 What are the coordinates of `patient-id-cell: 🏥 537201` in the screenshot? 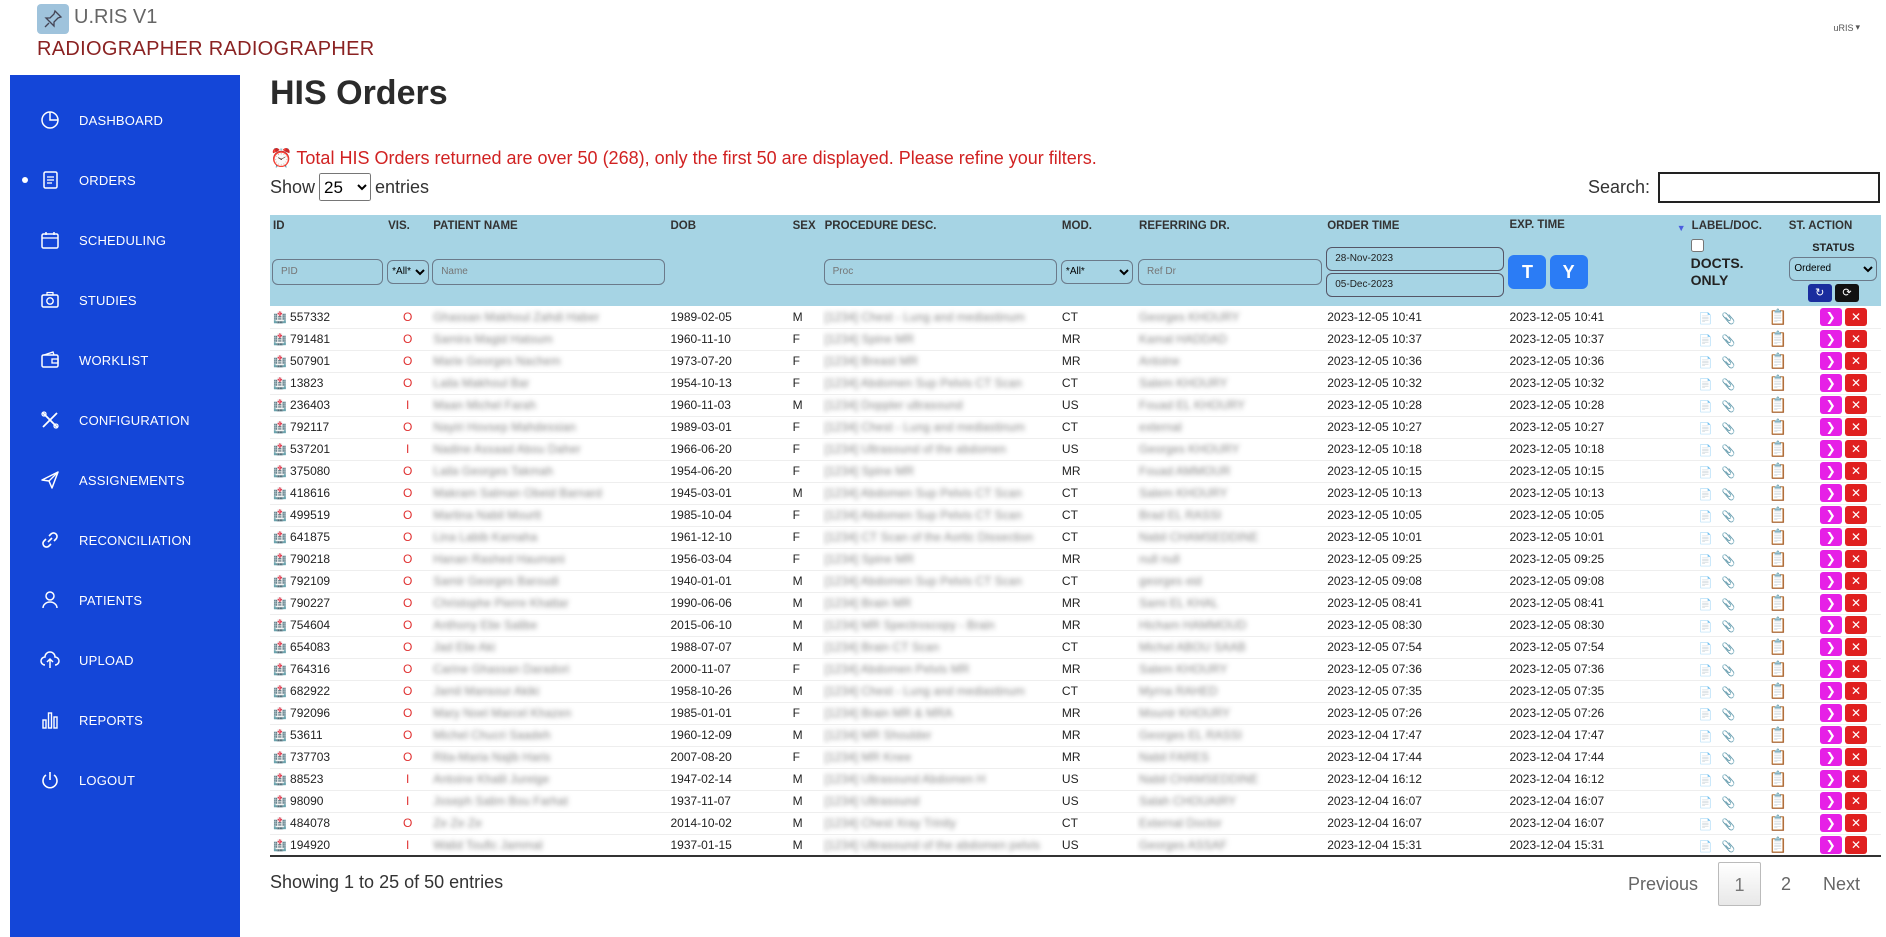 It's located at (328, 449).